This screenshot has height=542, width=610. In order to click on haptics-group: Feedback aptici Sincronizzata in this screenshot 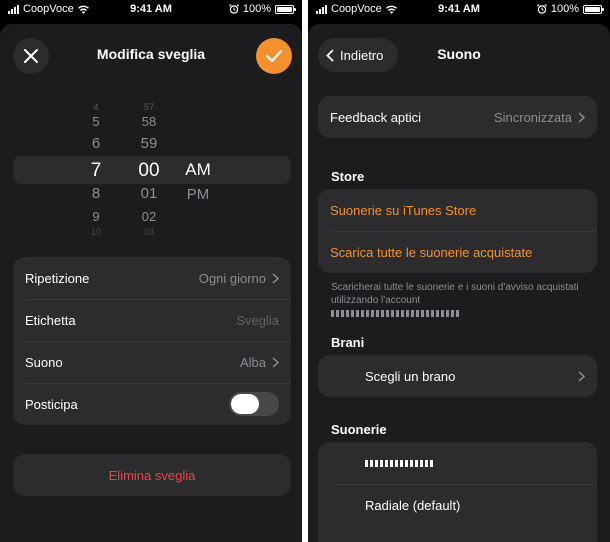, I will do `click(457, 117)`.